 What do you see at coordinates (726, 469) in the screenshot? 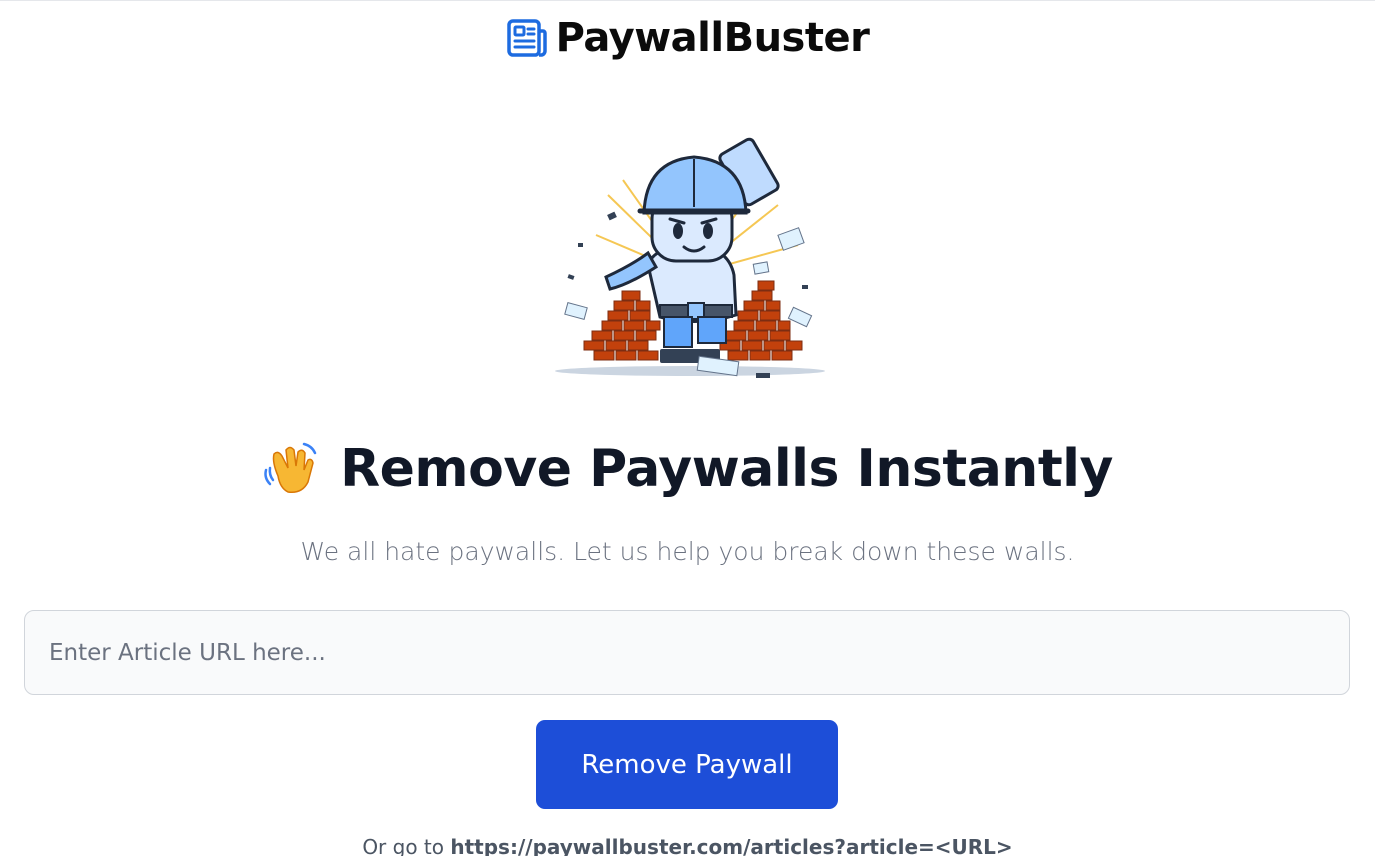
I see `page-title: Remove Paywalls Instantly` at bounding box center [726, 469].